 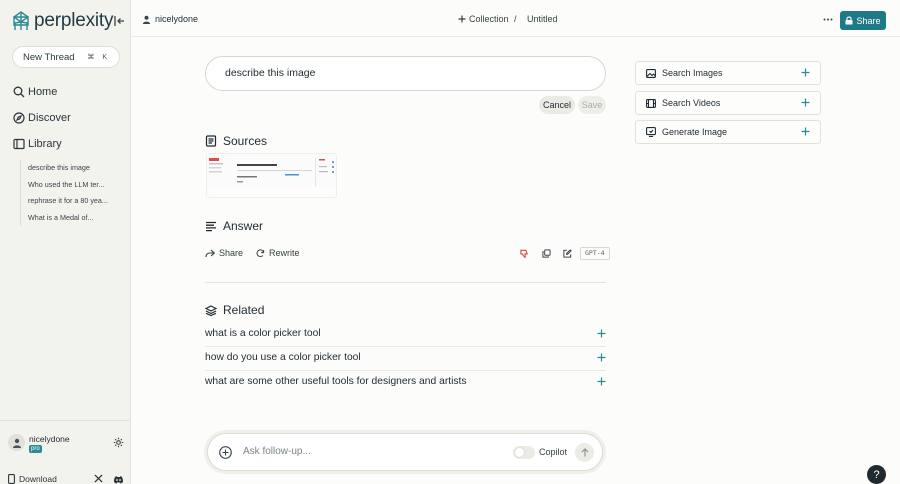 I want to click on rewrite-button: Rewrite, so click(x=278, y=253).